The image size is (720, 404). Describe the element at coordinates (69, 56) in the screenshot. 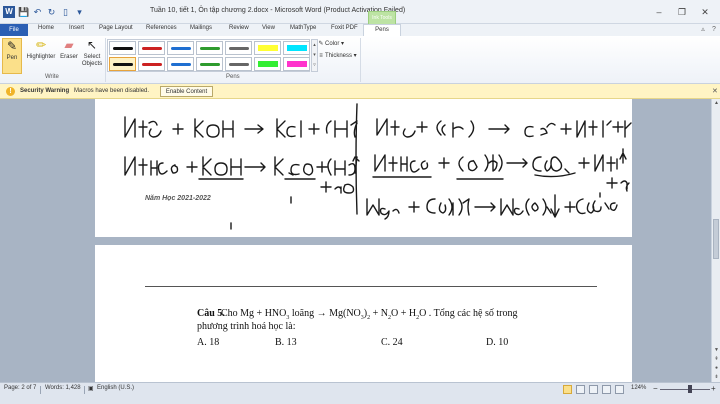

I see `eraser-button: ▰ Eraser` at that location.